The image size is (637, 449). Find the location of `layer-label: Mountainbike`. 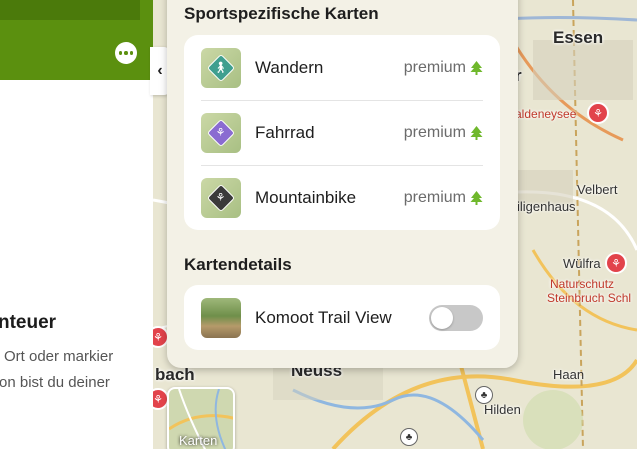

layer-label: Mountainbike is located at coordinates (306, 197).